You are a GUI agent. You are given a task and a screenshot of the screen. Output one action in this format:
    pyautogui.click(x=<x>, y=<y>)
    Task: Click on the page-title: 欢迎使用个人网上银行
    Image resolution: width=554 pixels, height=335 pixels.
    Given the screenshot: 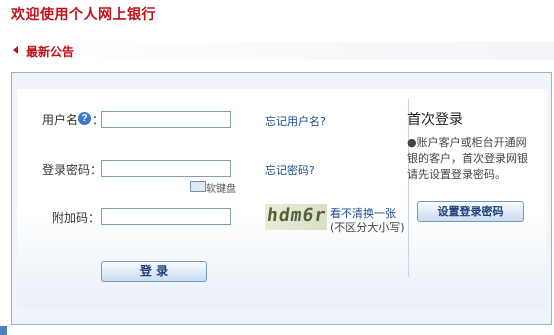 What is the action you would take?
    pyautogui.click(x=83, y=15)
    